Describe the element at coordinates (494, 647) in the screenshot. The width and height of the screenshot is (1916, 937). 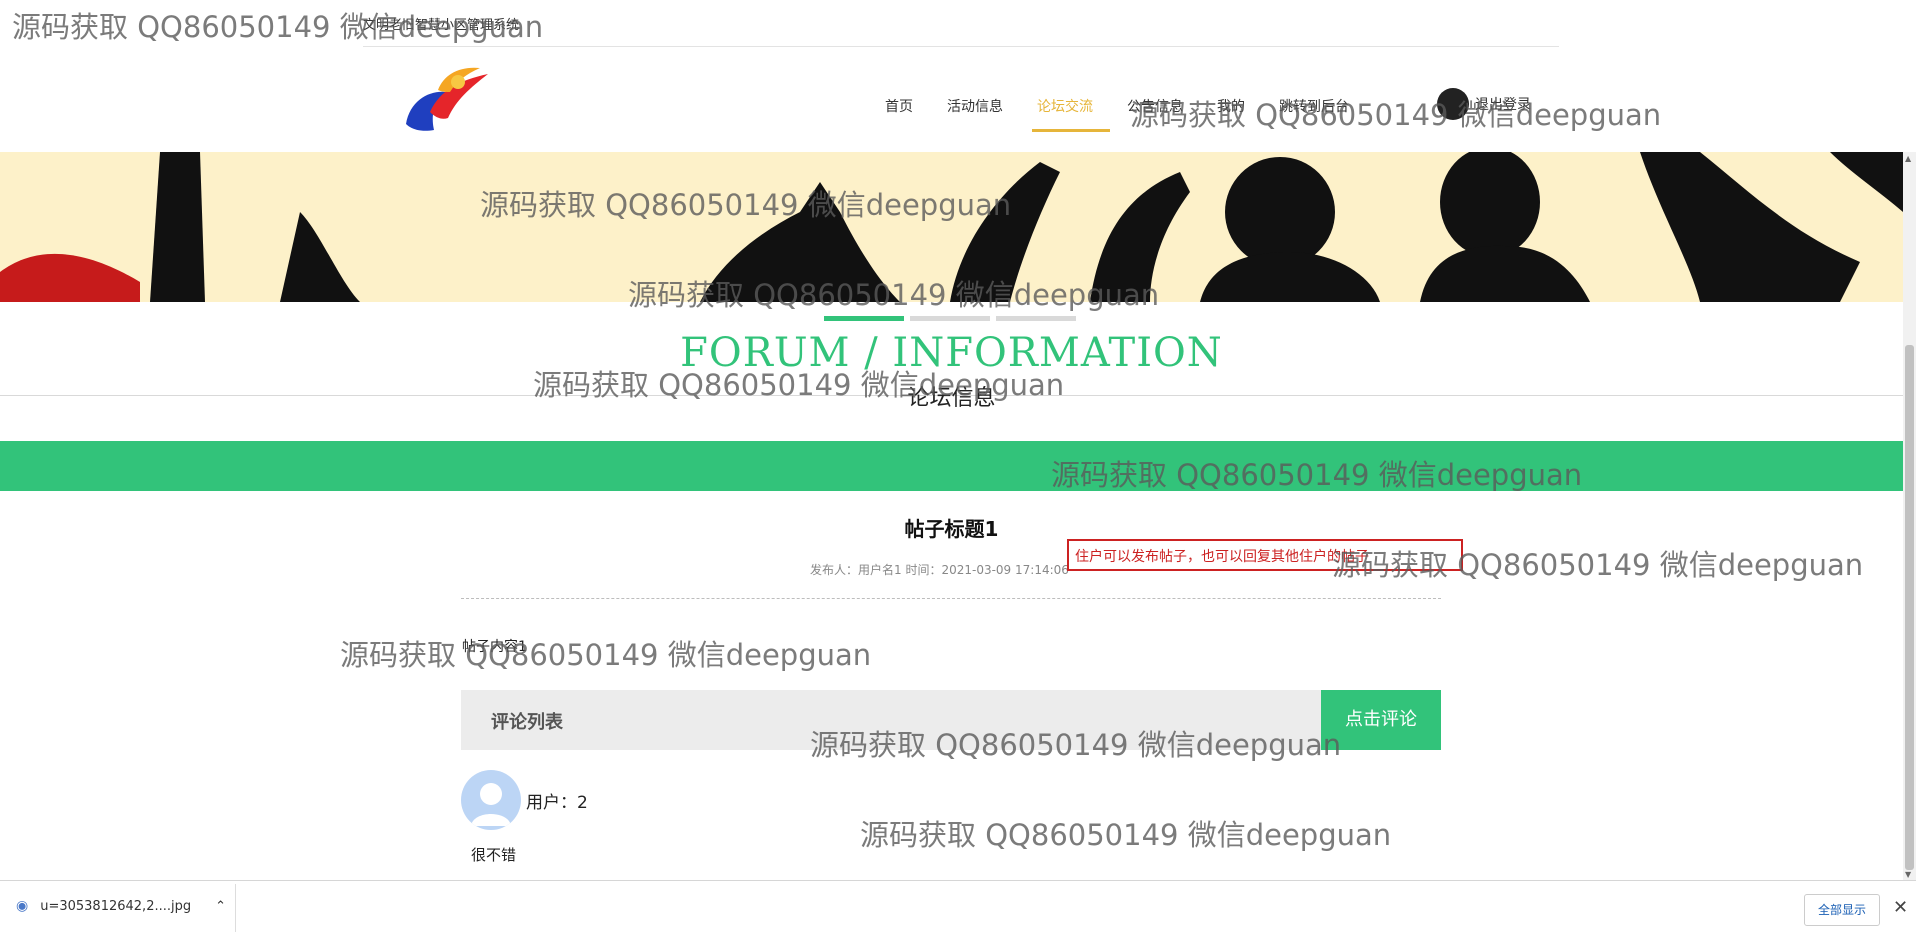
I see `post-content: 帖子内容1` at that location.